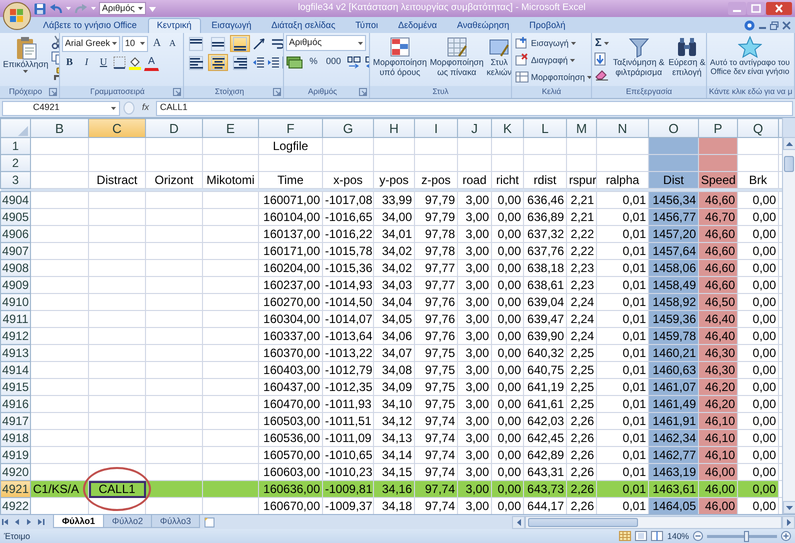 The width and height of the screenshot is (795, 543). I want to click on align-middle-button, so click(218, 43).